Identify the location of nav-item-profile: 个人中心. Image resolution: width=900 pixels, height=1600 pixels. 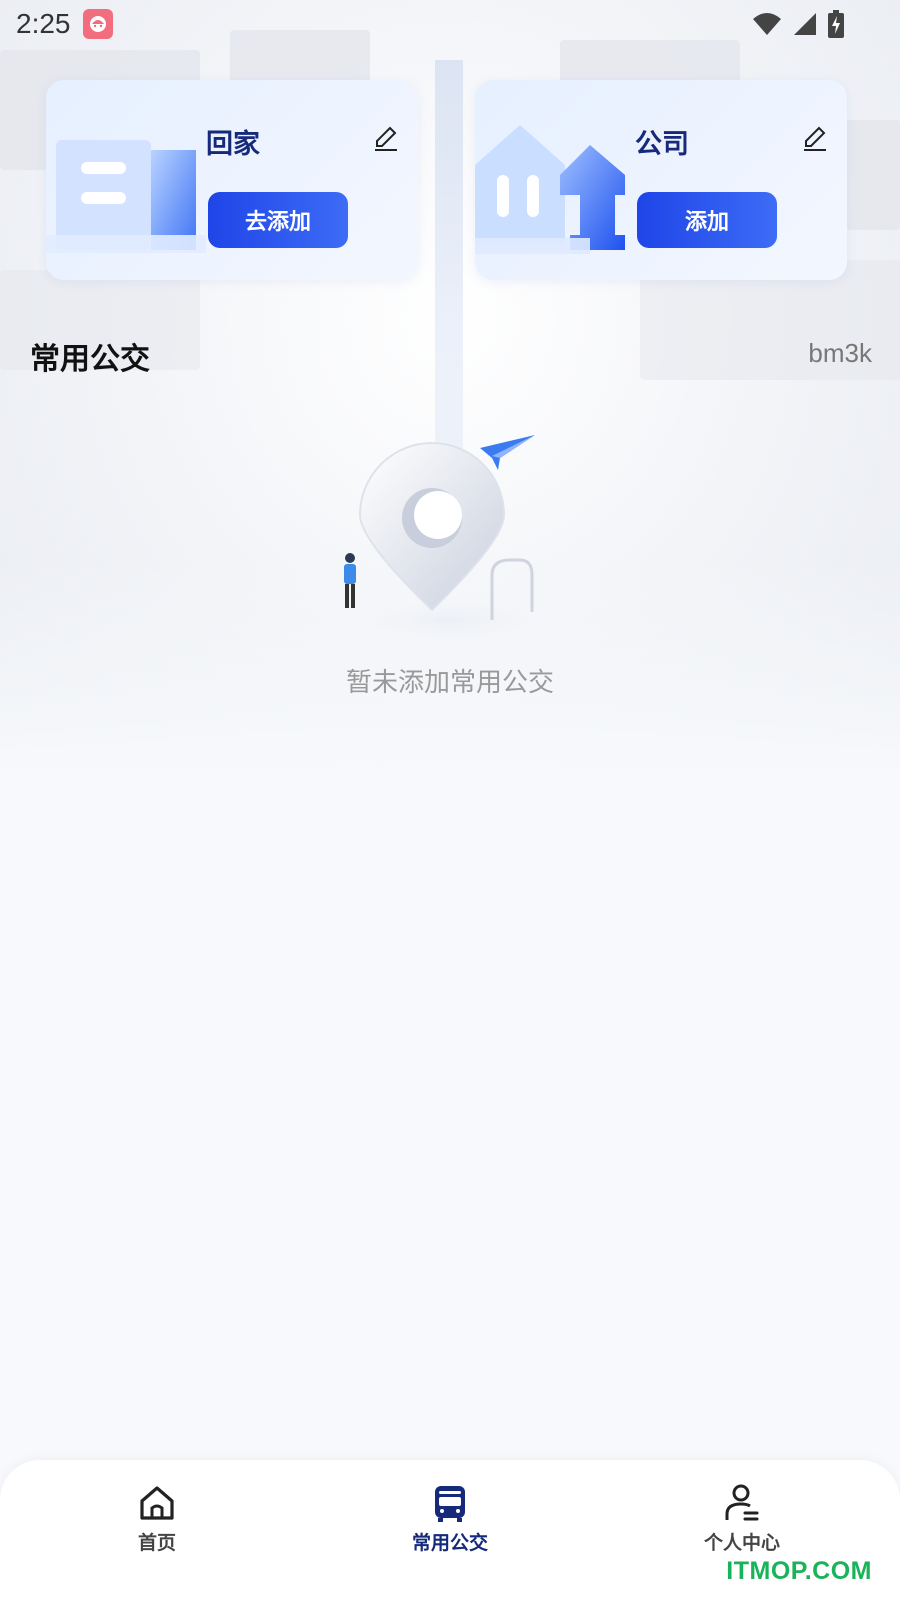
(742, 1522).